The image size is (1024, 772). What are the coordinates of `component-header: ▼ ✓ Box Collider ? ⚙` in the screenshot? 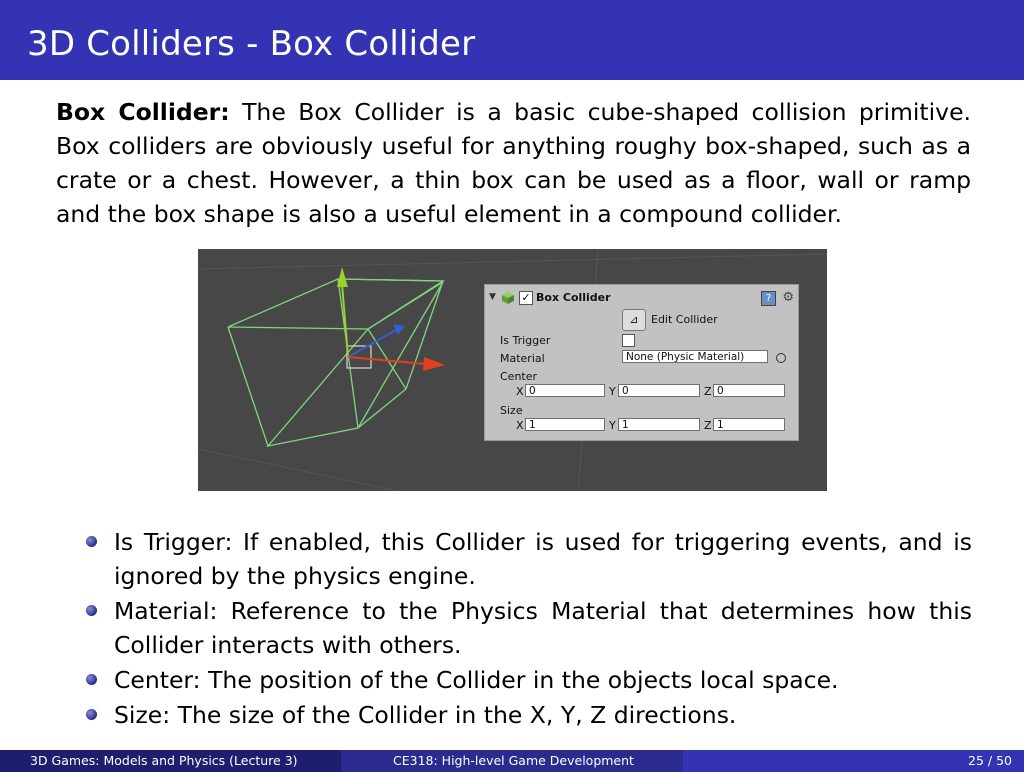 It's located at (641, 298).